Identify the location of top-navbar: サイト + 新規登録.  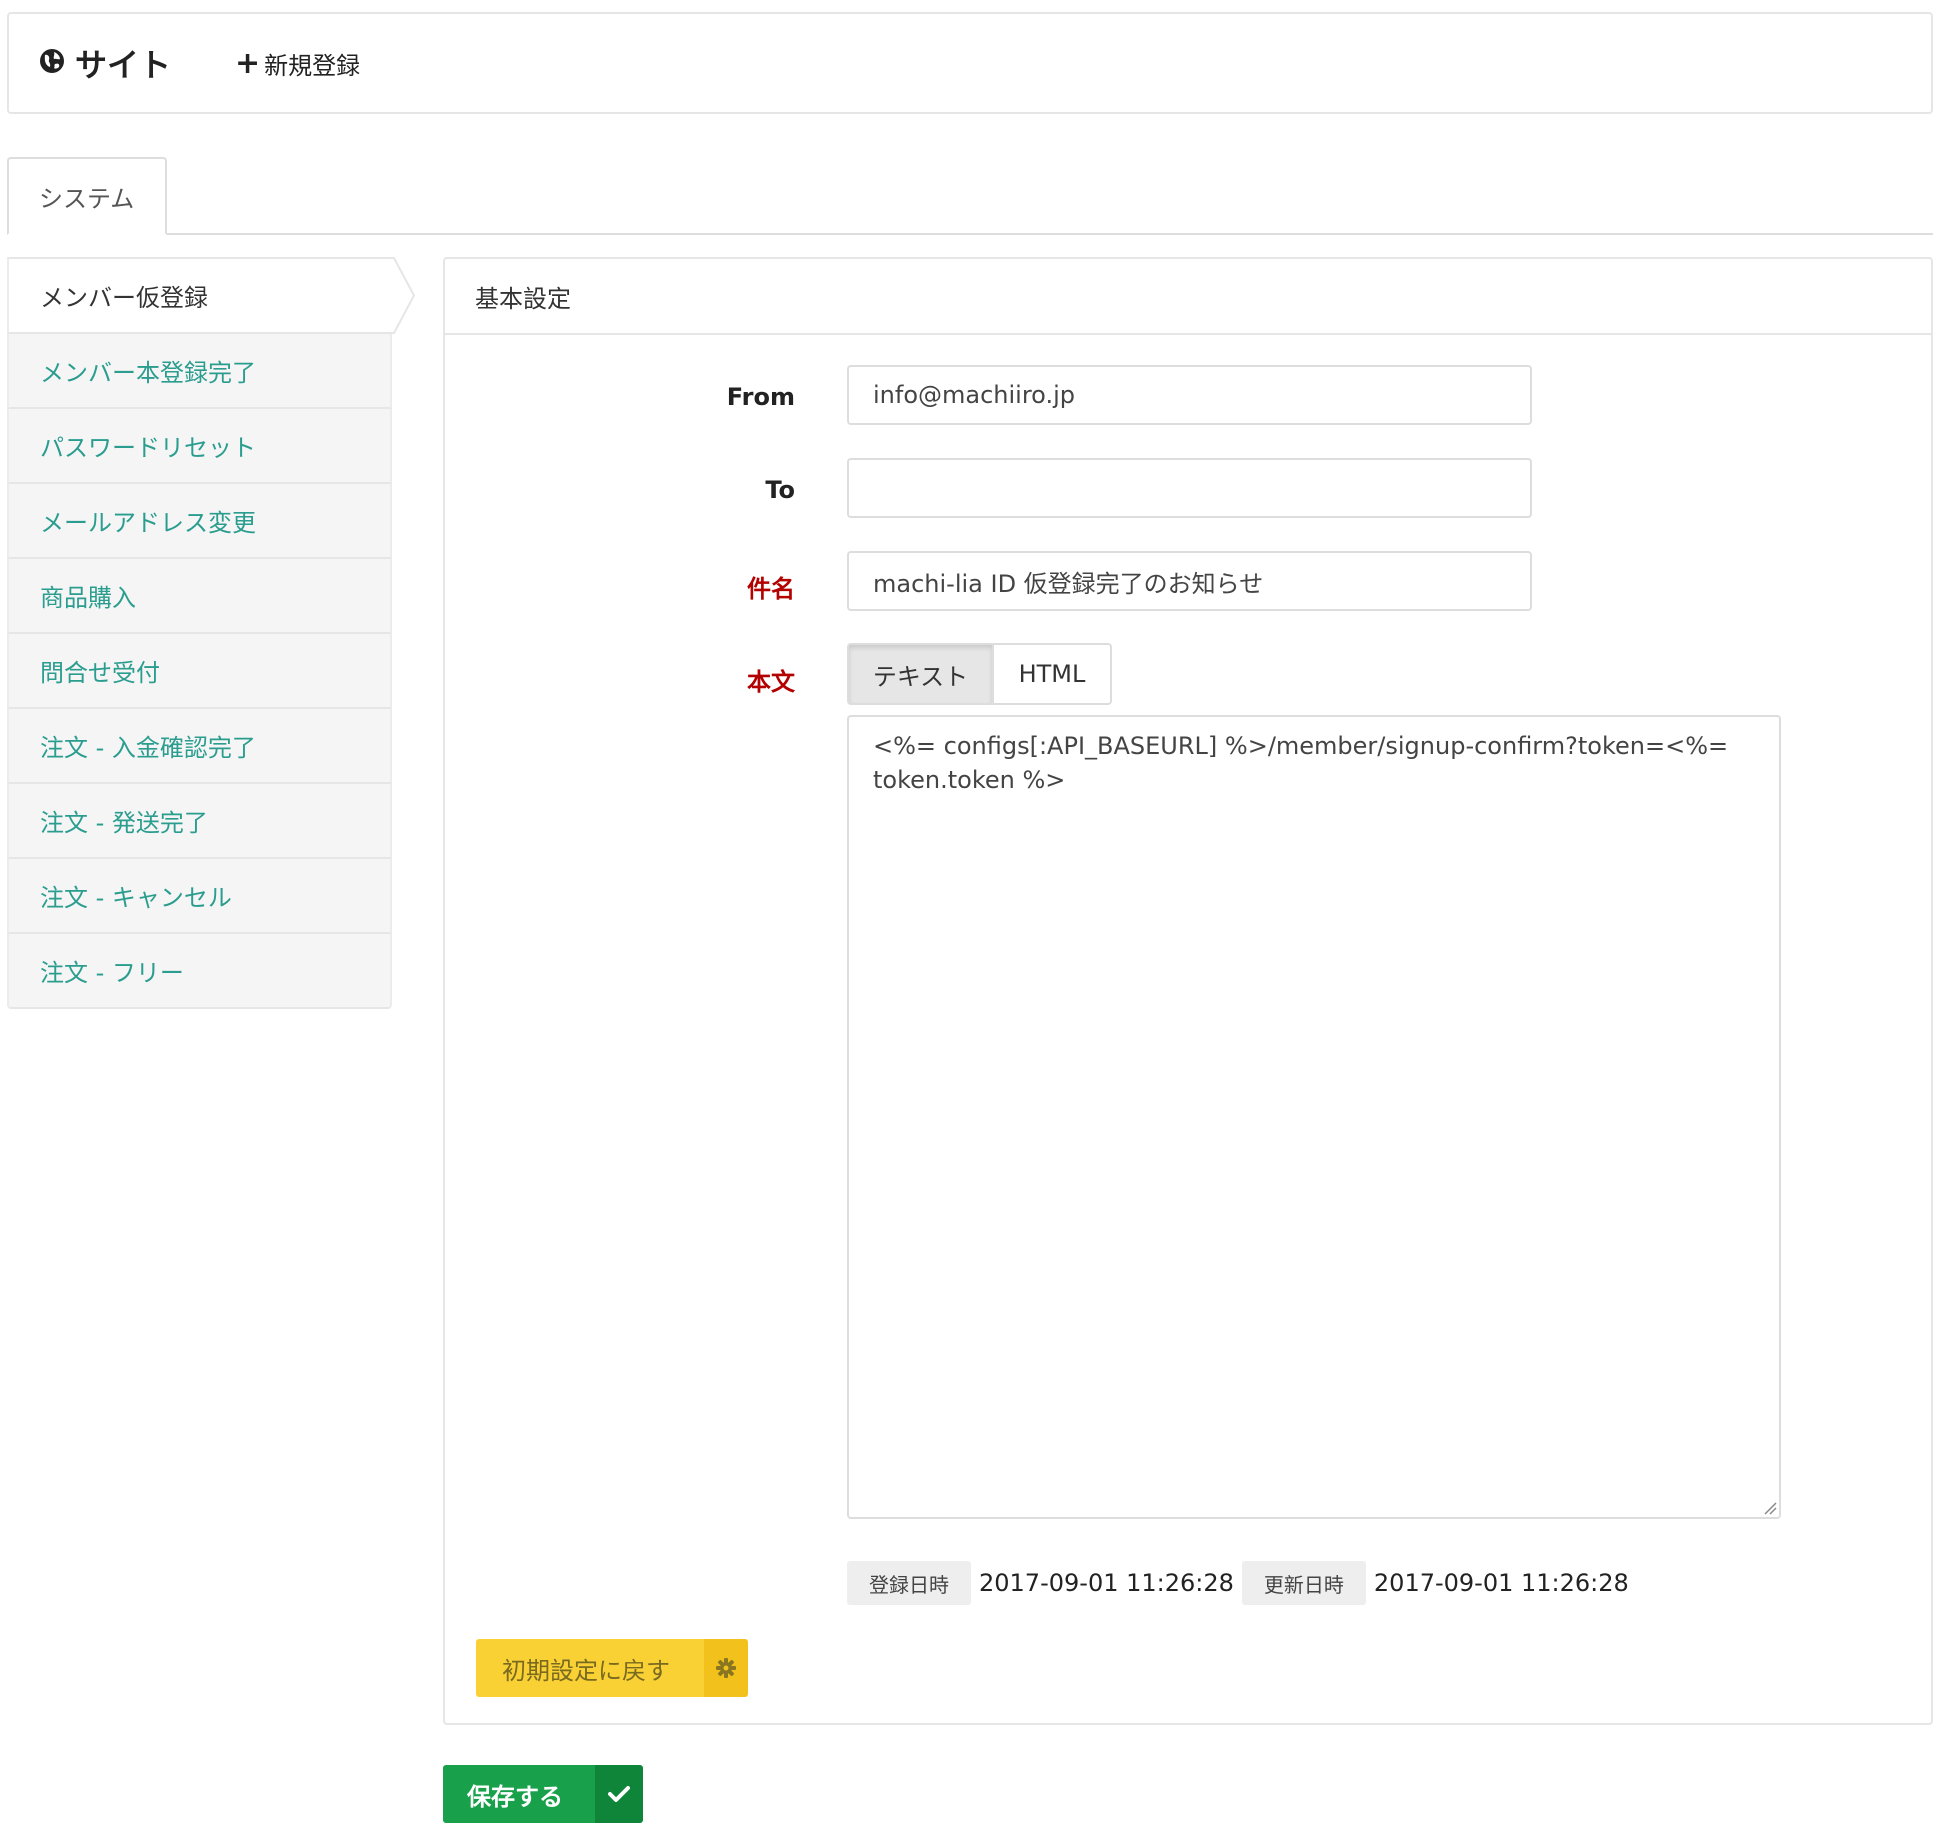
(970, 63).